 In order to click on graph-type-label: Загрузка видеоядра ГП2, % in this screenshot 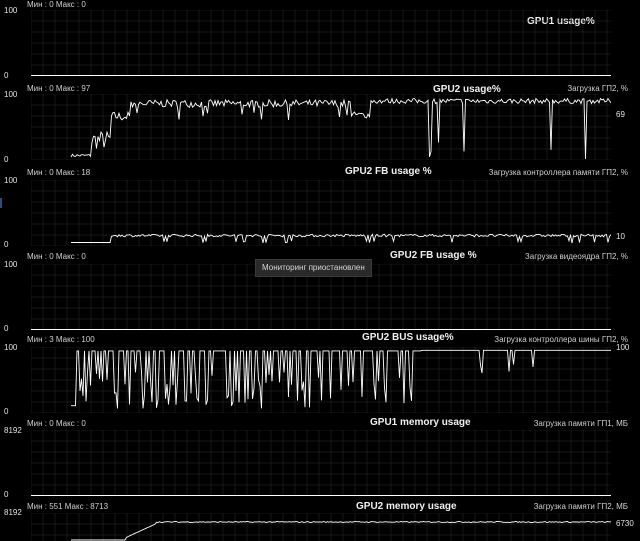, I will do `click(576, 256)`.